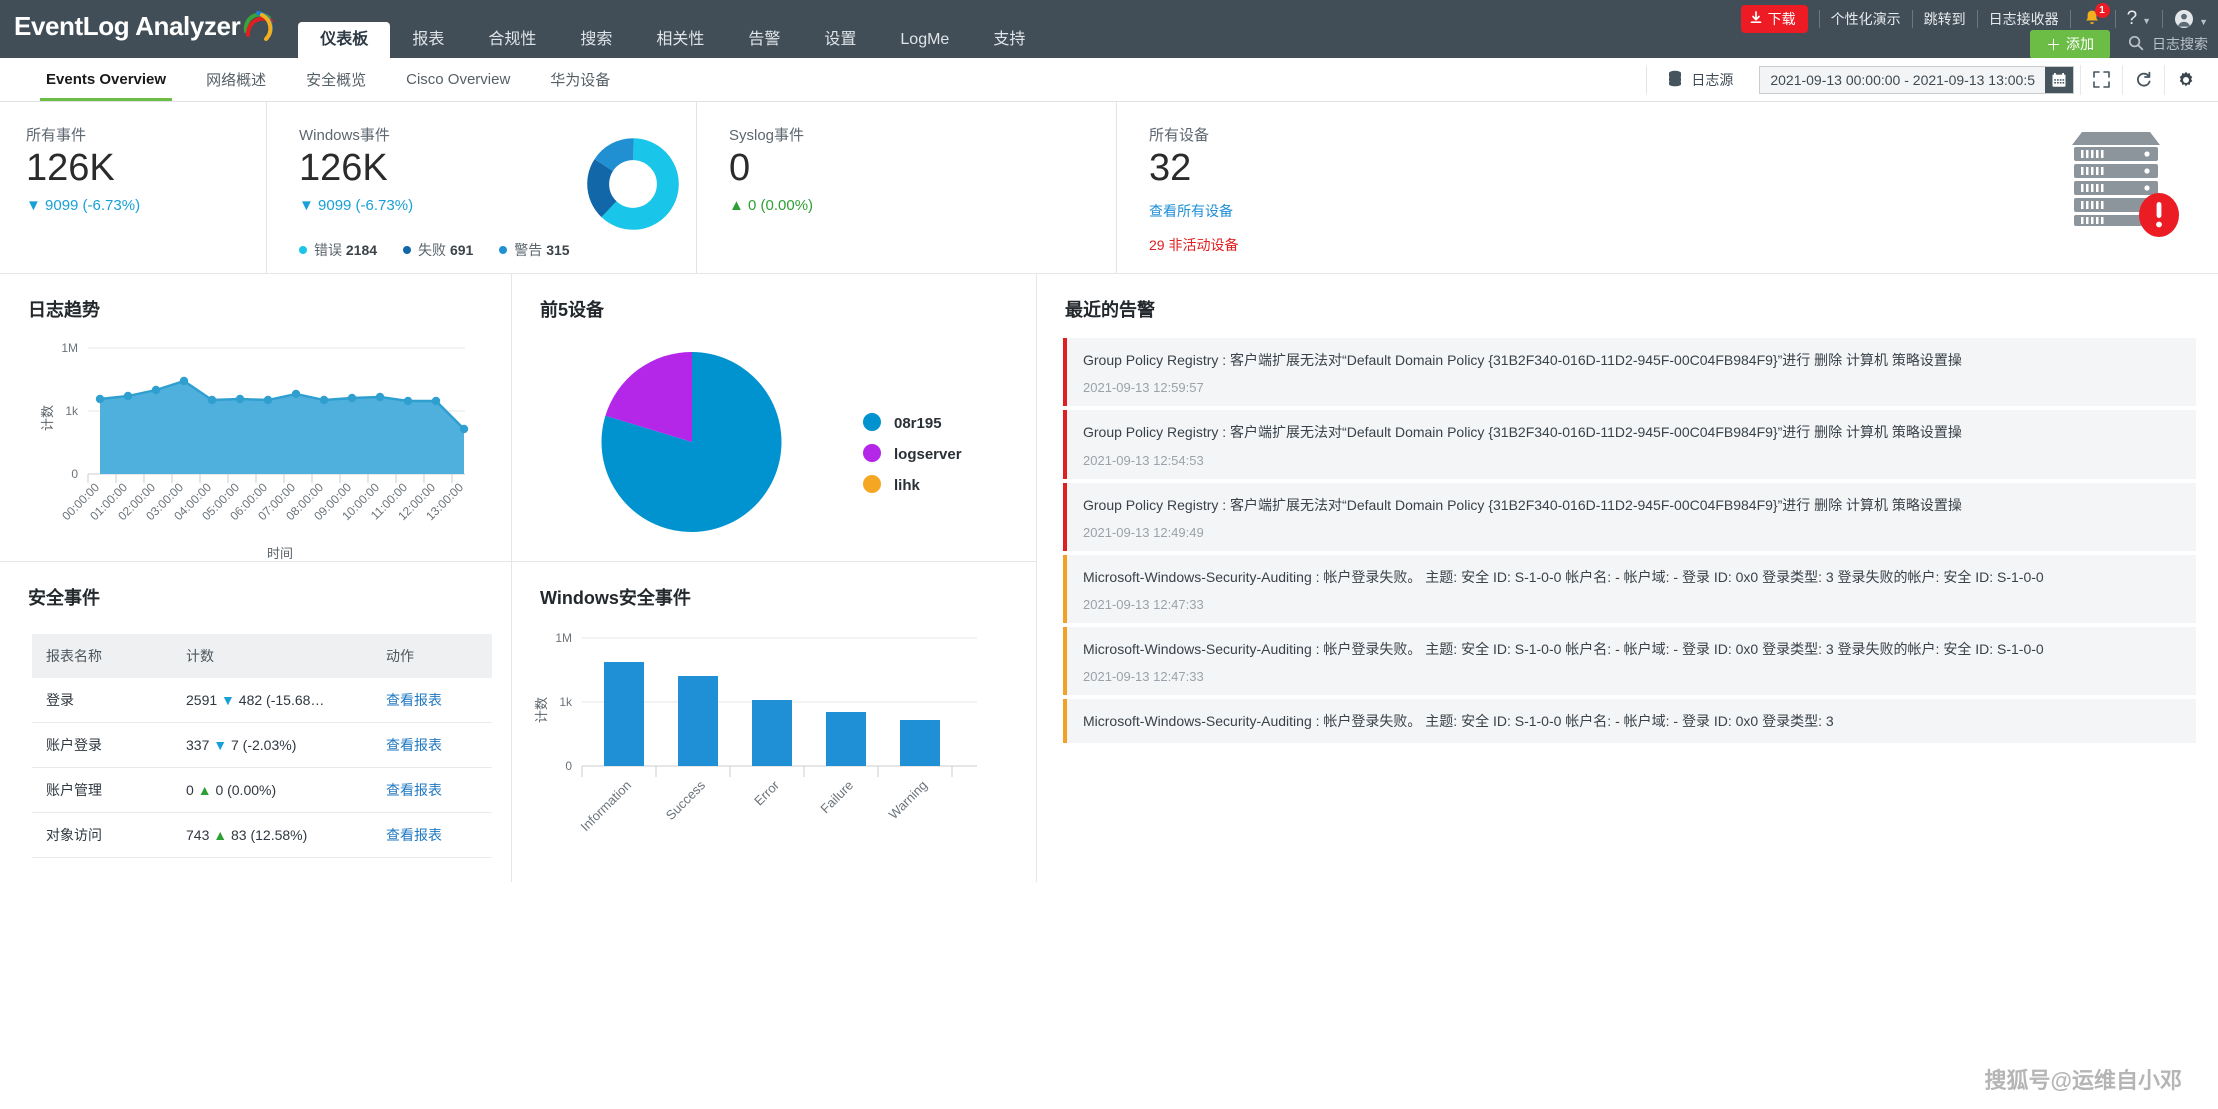  Describe the element at coordinates (846, 739) in the screenshot. I see `bar-failure` at that location.